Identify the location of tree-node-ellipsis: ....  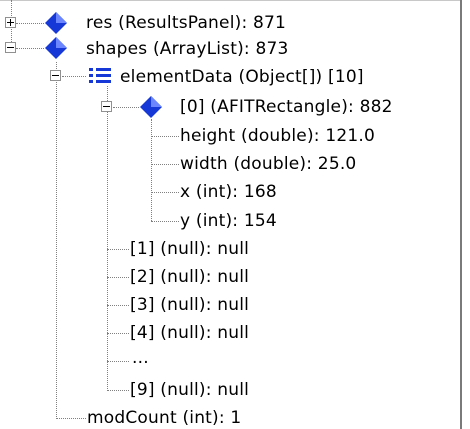
(140, 358).